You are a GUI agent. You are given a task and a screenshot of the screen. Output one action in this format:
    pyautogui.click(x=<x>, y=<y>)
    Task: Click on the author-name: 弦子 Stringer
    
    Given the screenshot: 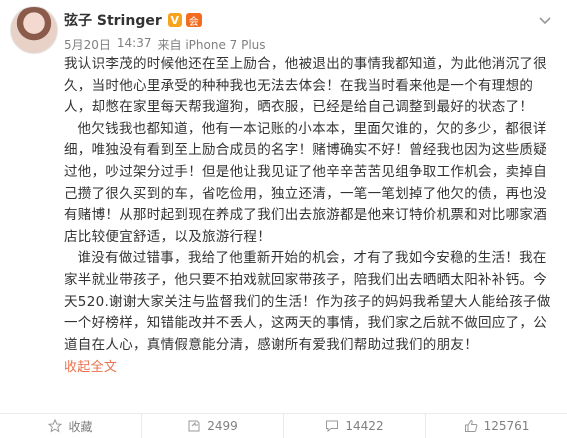 What is the action you would take?
    pyautogui.click(x=113, y=20)
    